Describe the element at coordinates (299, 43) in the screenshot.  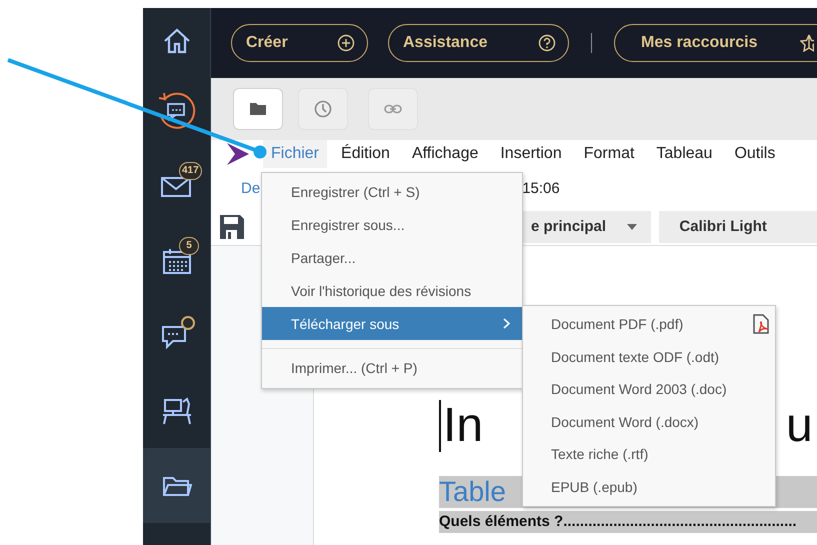
I see `top-button: Créer` at that location.